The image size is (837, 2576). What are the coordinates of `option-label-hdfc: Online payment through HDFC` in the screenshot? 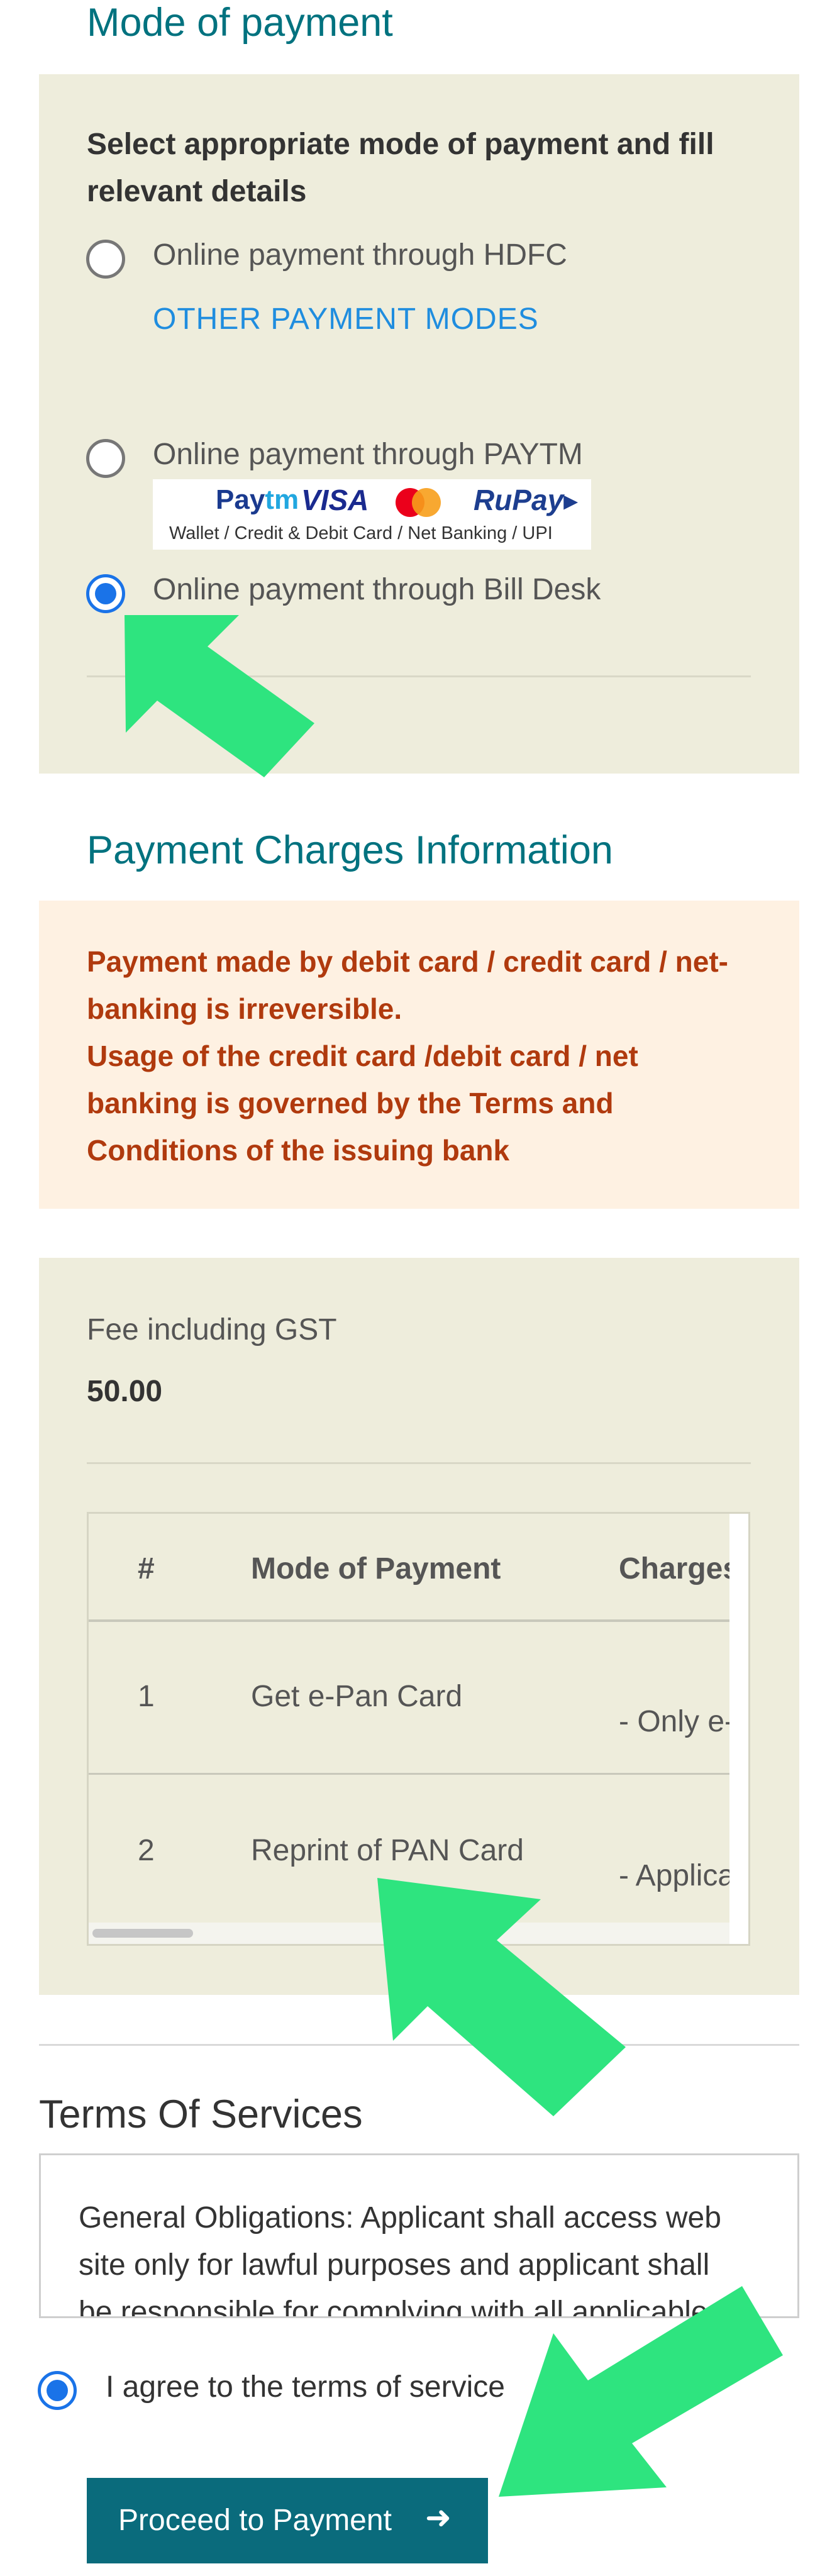 It's located at (360, 255).